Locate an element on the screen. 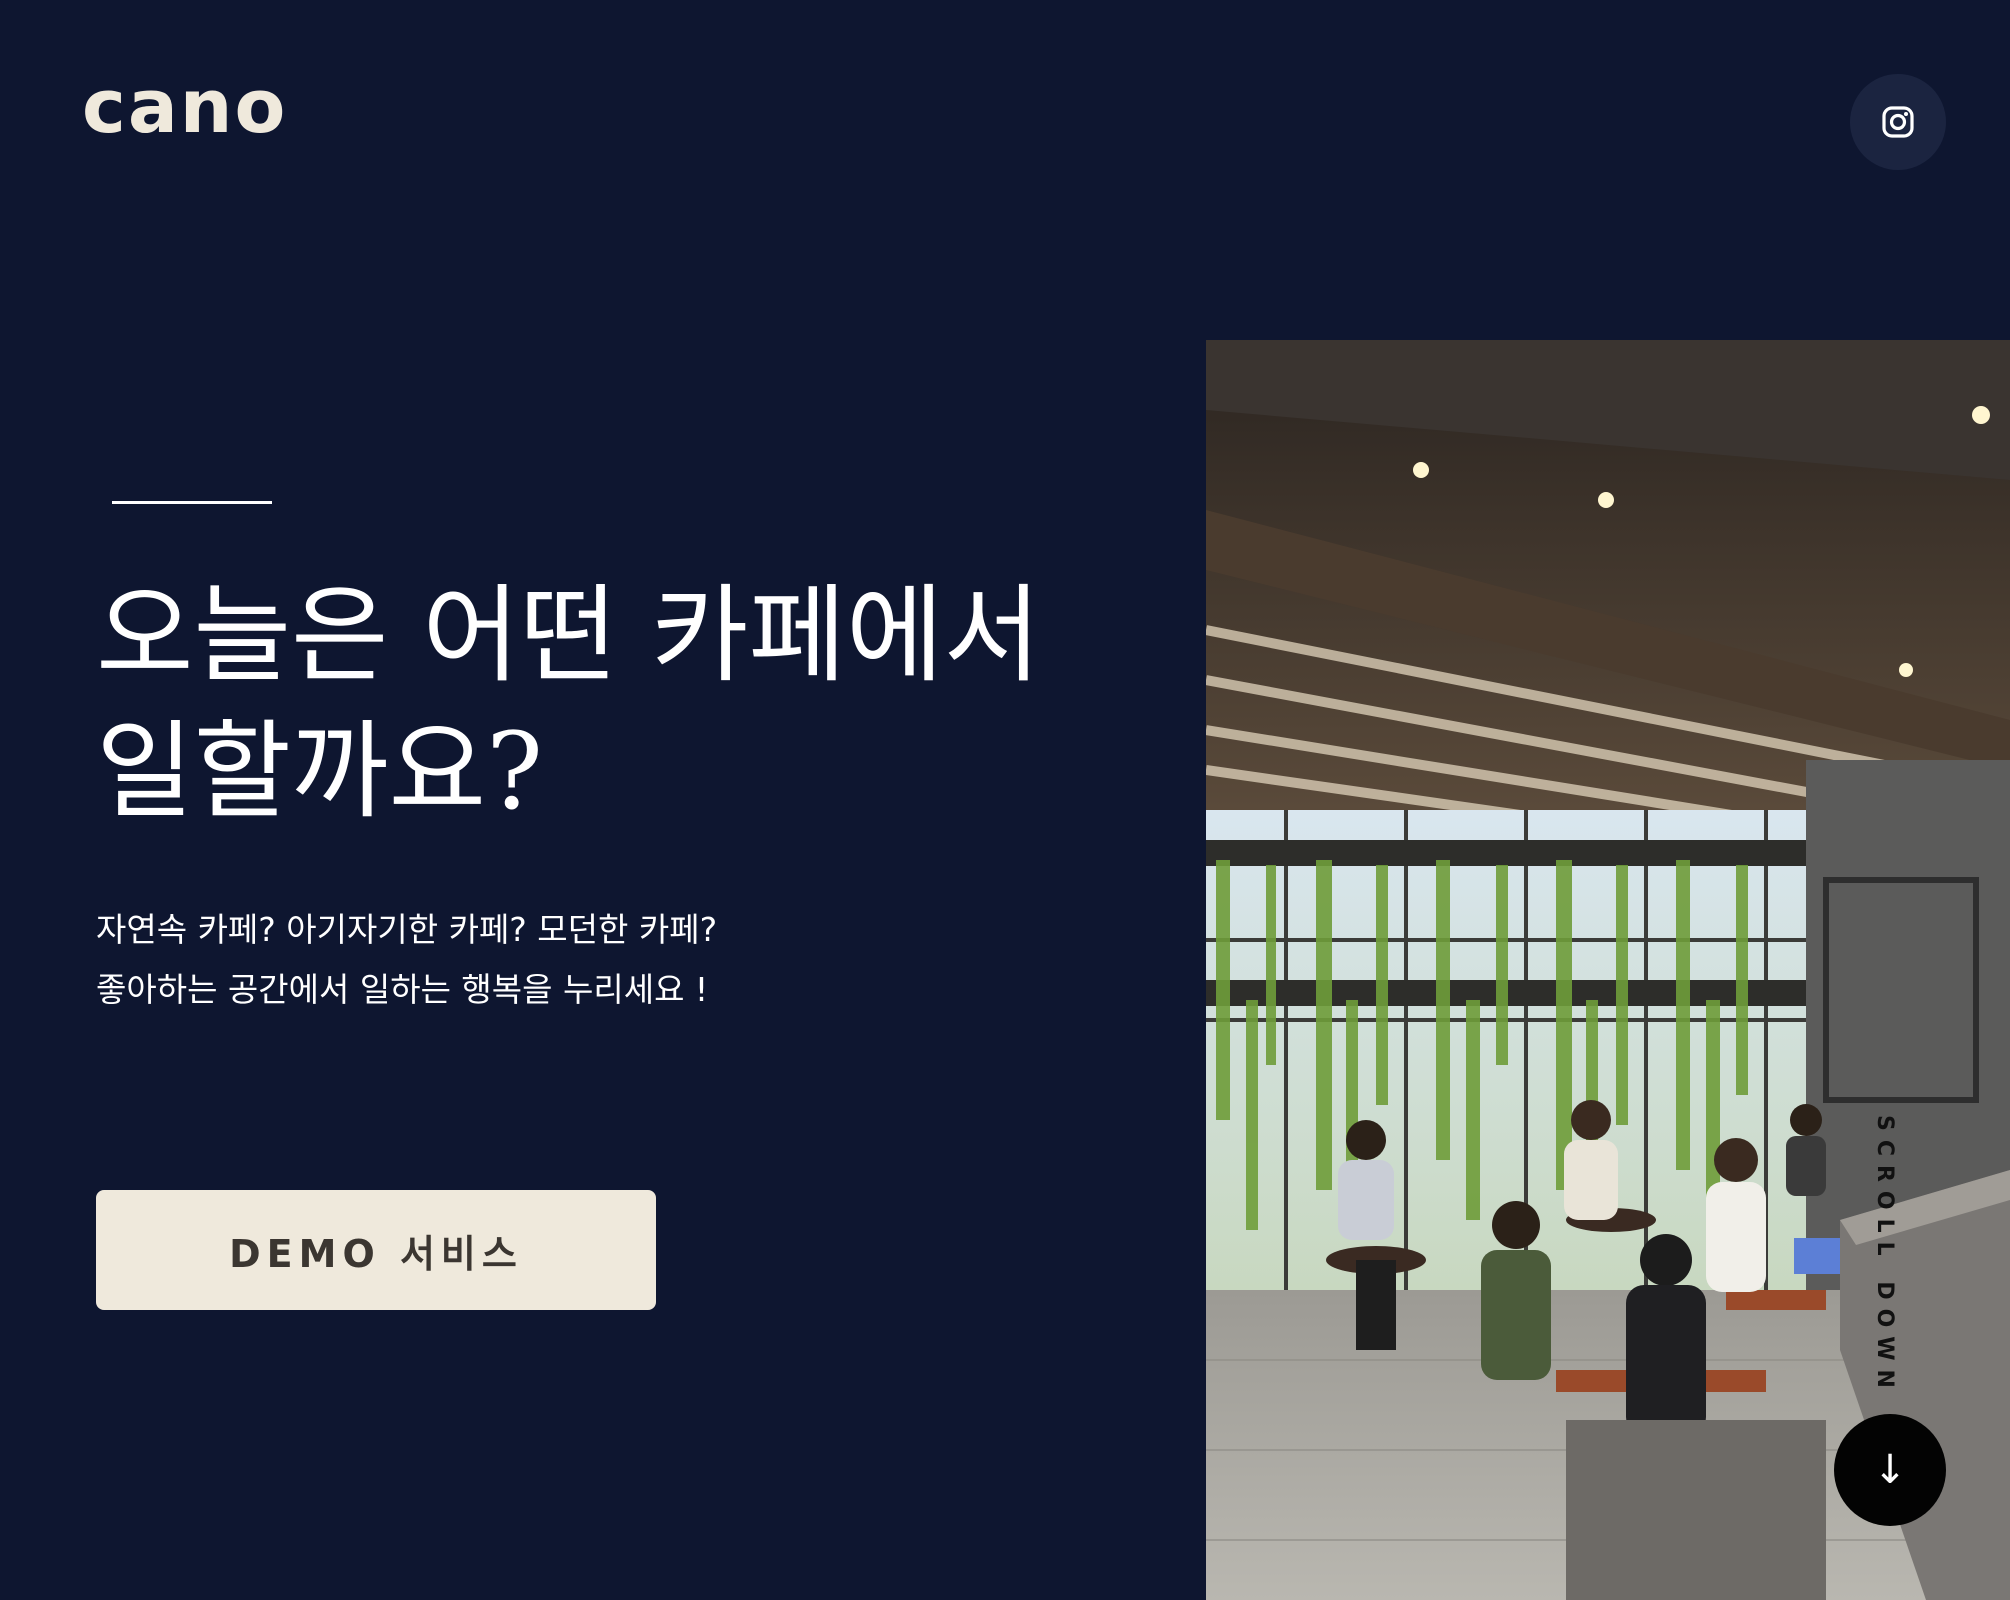  instagram-icon is located at coordinates (1898, 122).